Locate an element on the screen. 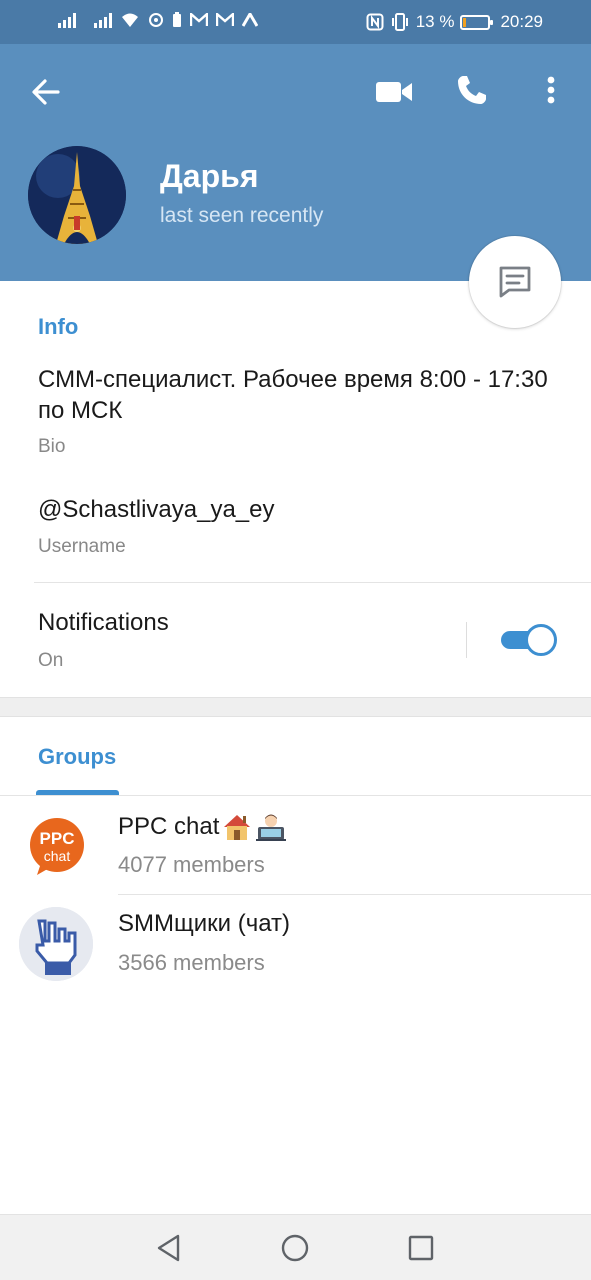 The height and width of the screenshot is (1280, 591). more-vertical-icon is located at coordinates (551, 90).